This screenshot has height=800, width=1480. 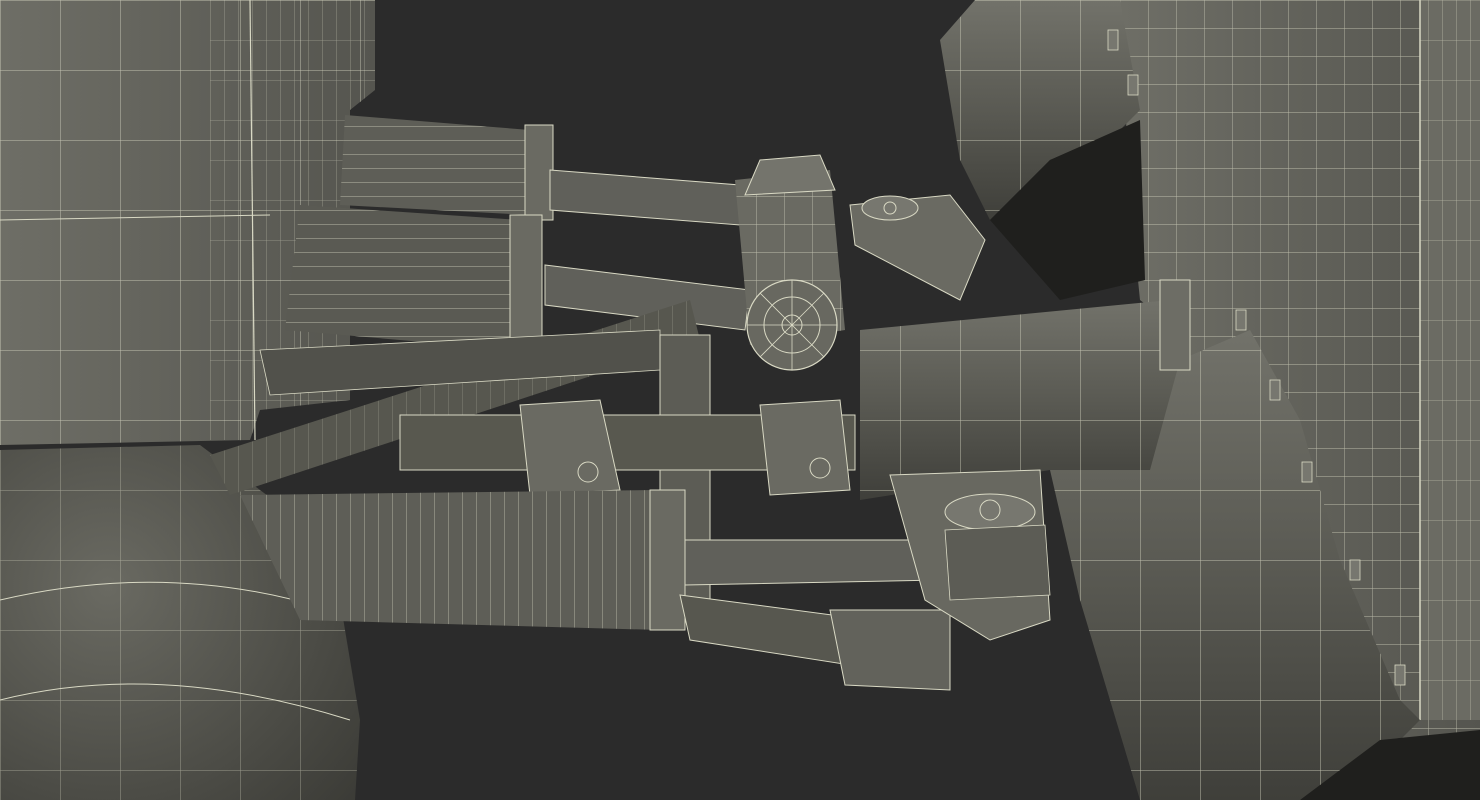 I want to click on steering-knuckle, so click(x=790, y=262).